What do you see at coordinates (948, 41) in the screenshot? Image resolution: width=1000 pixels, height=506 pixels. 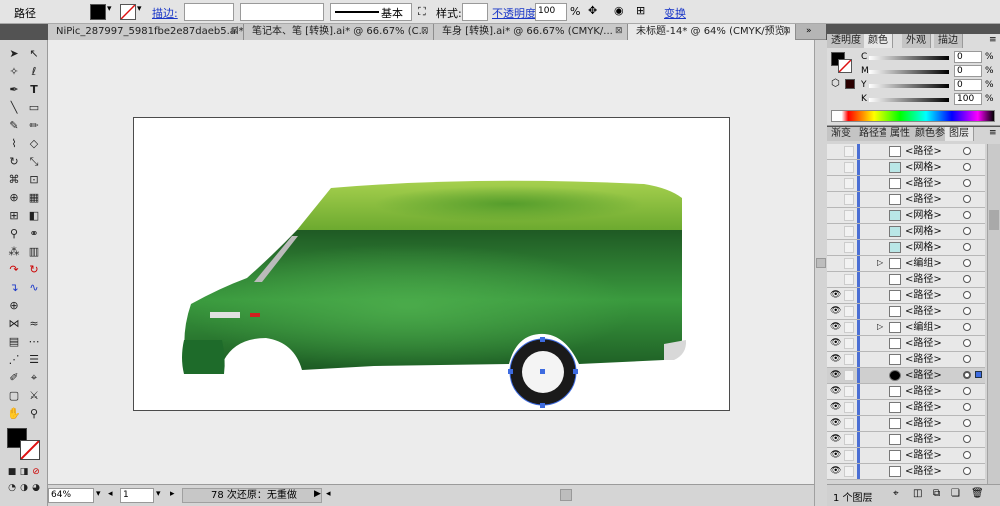 I see `tab-stroke: 描边` at bounding box center [948, 41].